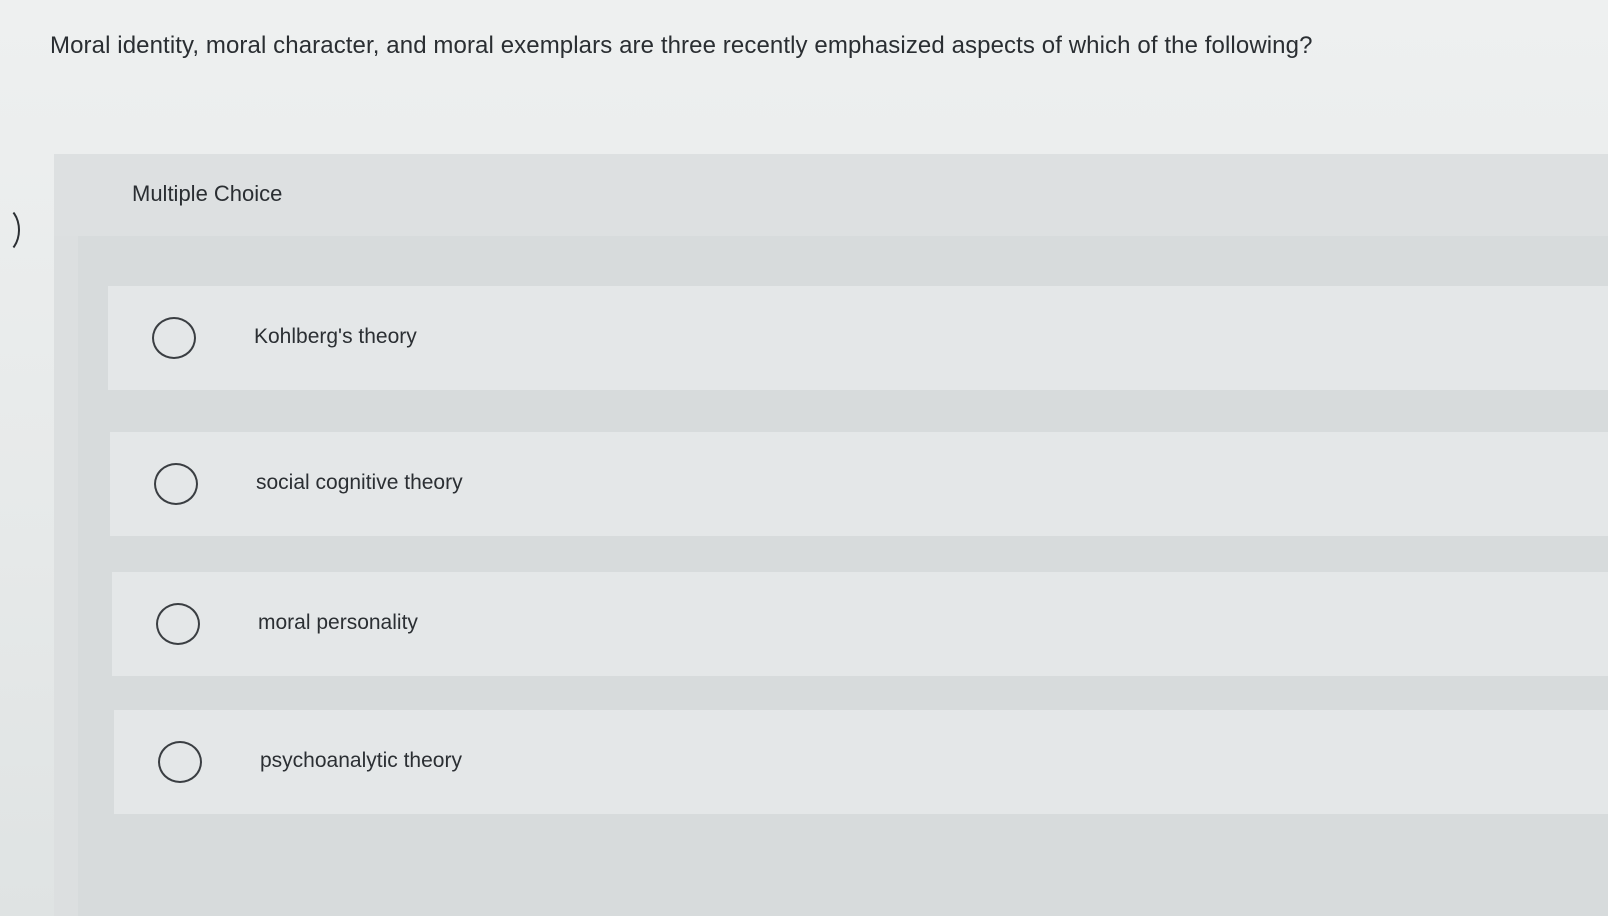  Describe the element at coordinates (359, 482) in the screenshot. I see `answer-option-label: social cognitive theory` at that location.